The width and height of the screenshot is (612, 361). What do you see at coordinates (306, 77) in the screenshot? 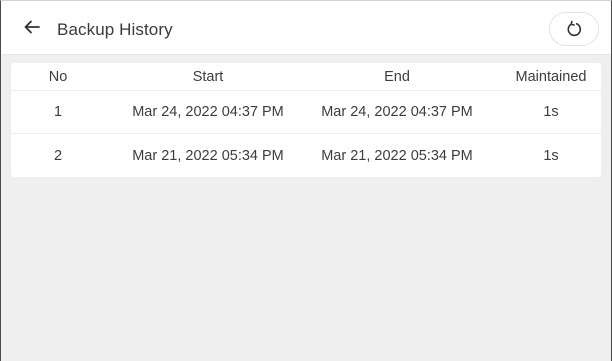
I see `table-header-row: No Start End Maintained` at bounding box center [306, 77].